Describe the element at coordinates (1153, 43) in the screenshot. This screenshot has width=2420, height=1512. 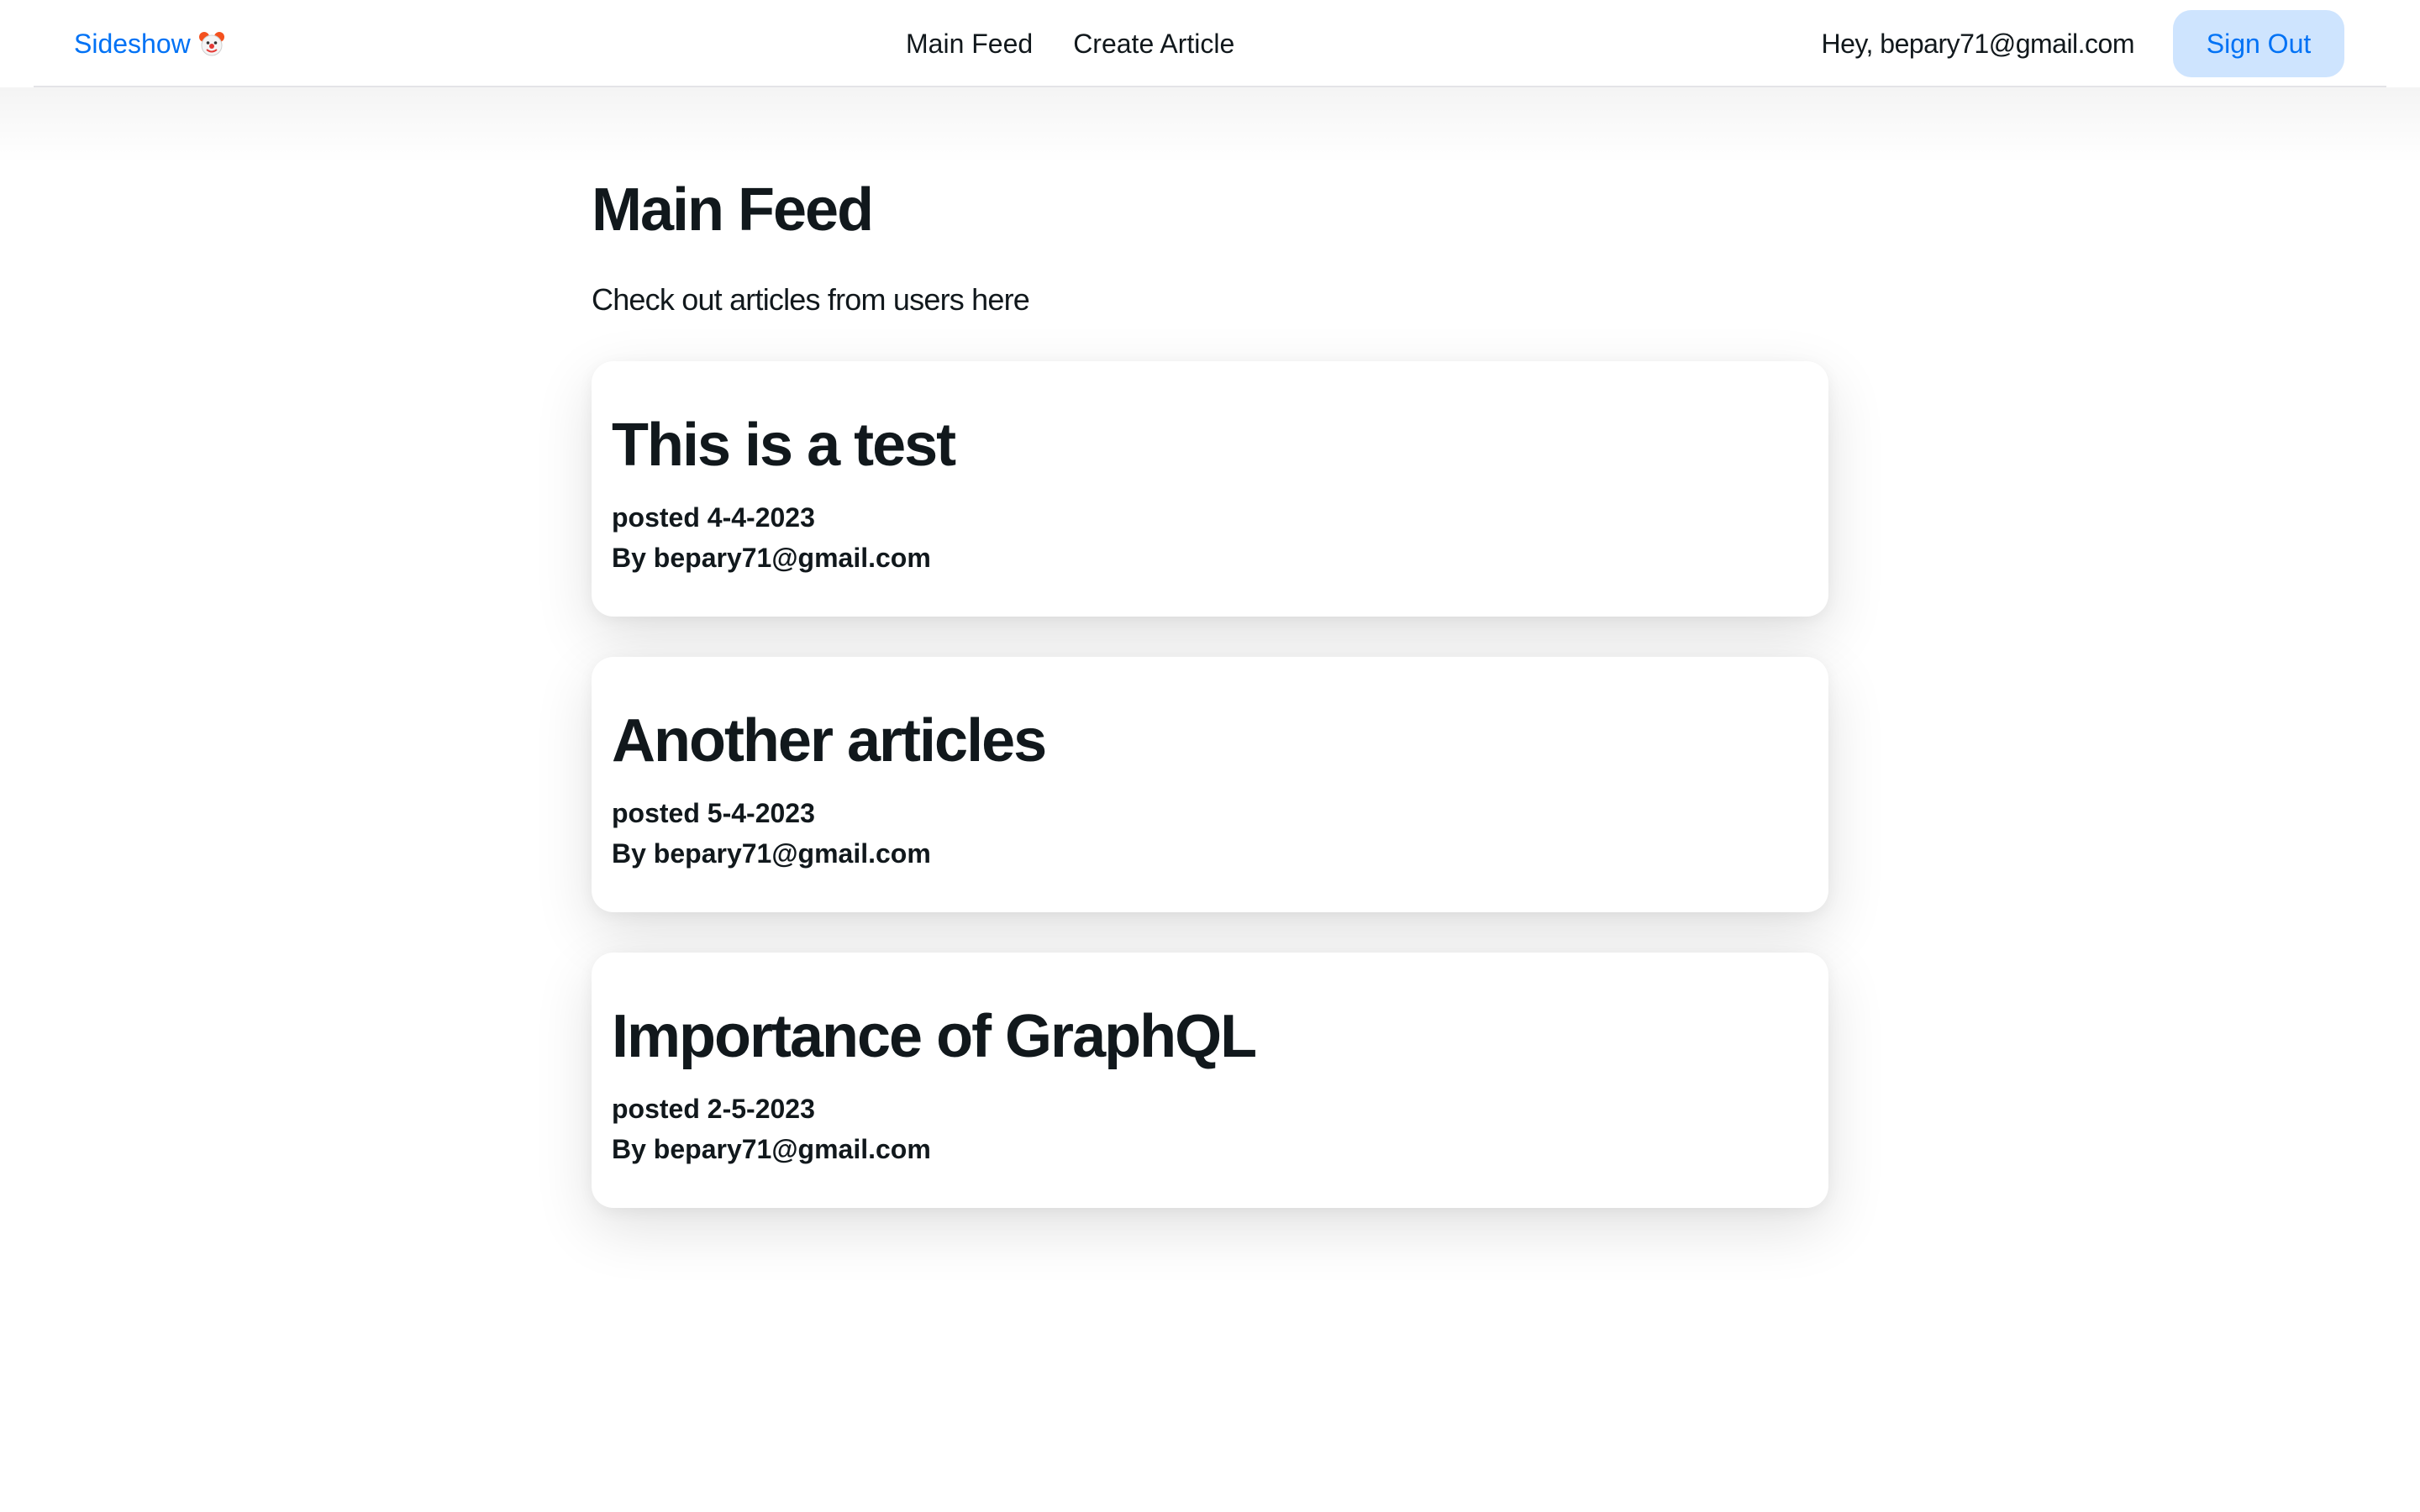
I see `nav-link-create-article: Create Article` at that location.